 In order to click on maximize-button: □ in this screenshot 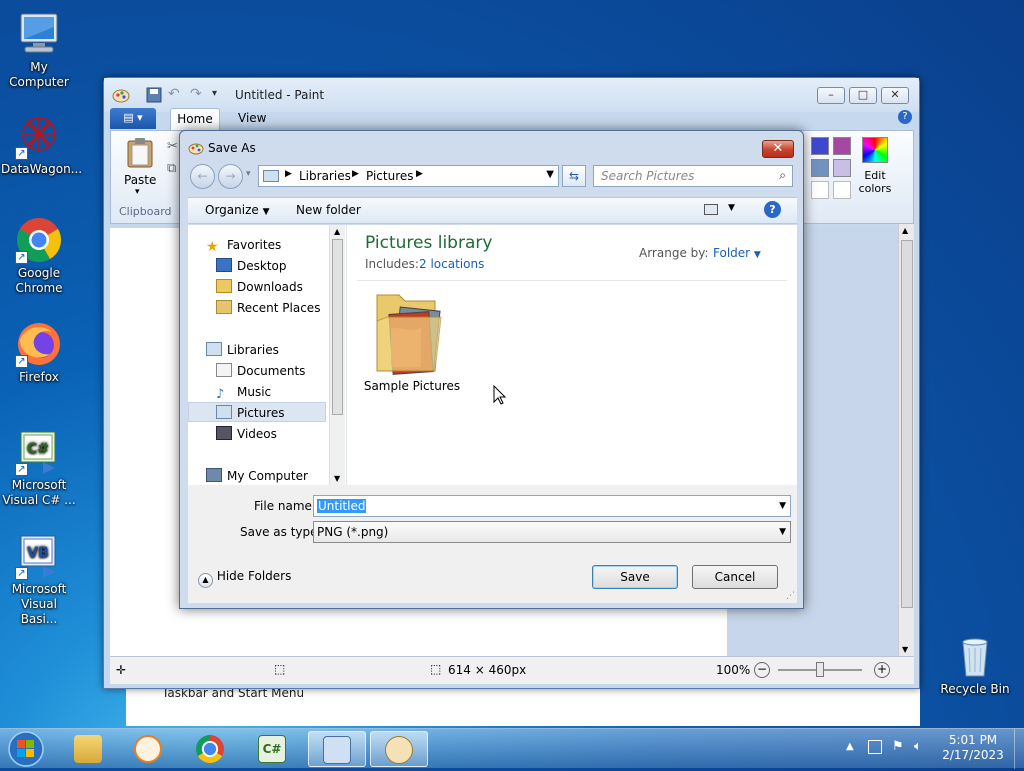, I will do `click(863, 95)`.